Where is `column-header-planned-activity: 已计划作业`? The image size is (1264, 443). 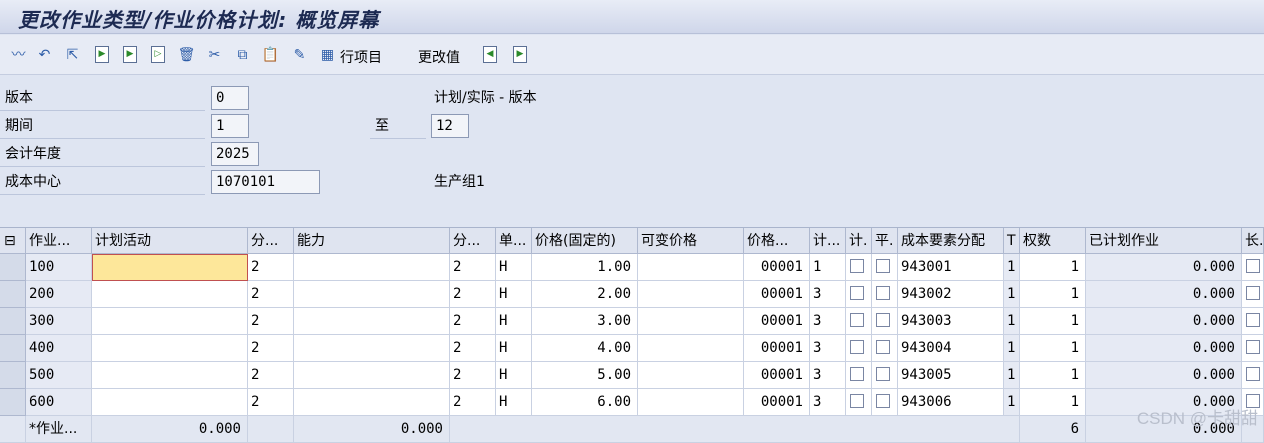
column-header-planned-activity: 已计划作业 is located at coordinates (1164, 241).